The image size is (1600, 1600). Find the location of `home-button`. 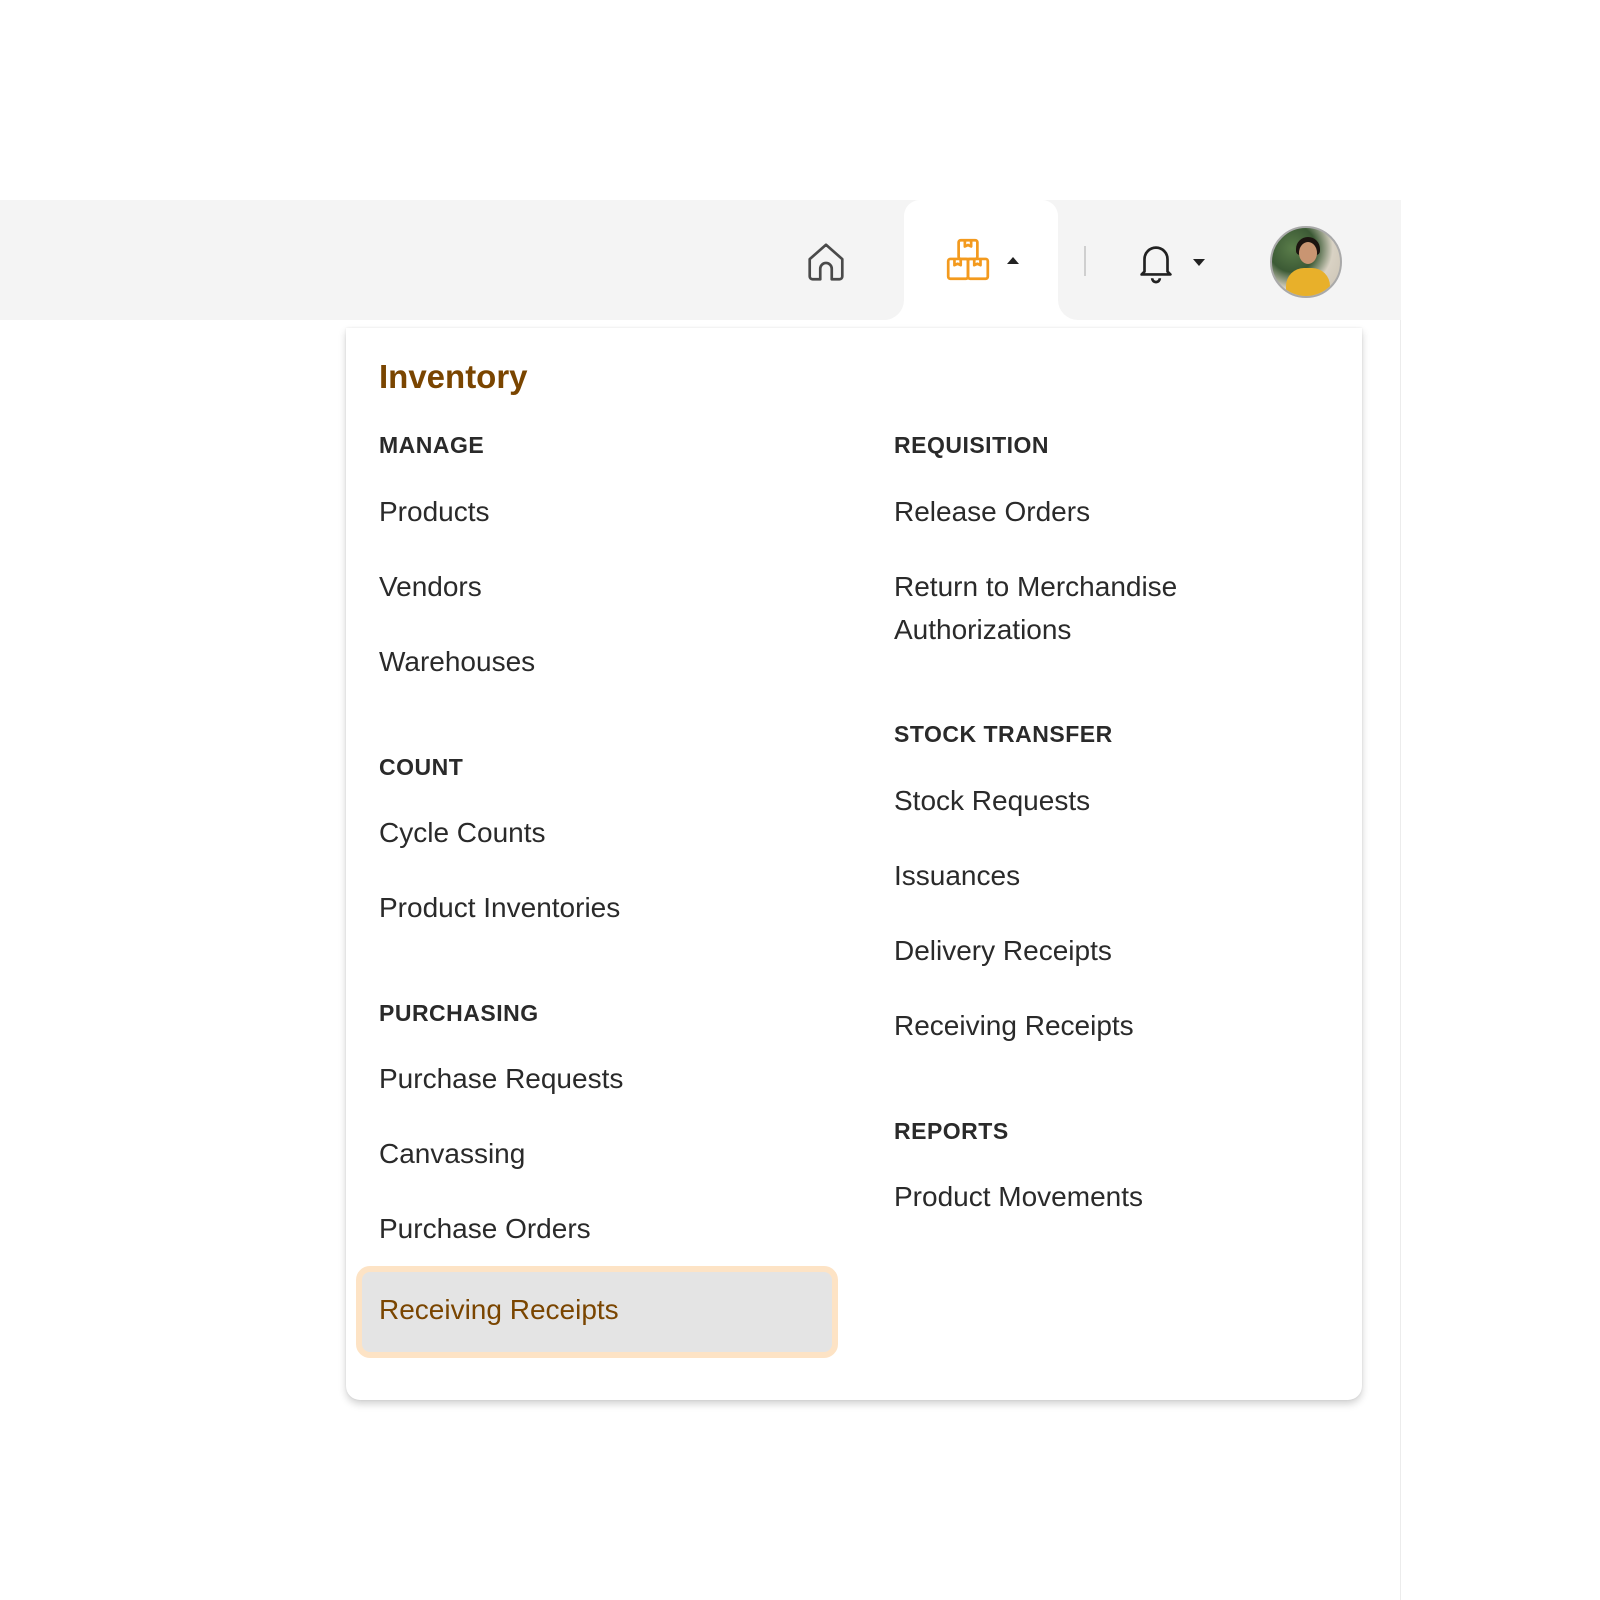

home-button is located at coordinates (826, 262).